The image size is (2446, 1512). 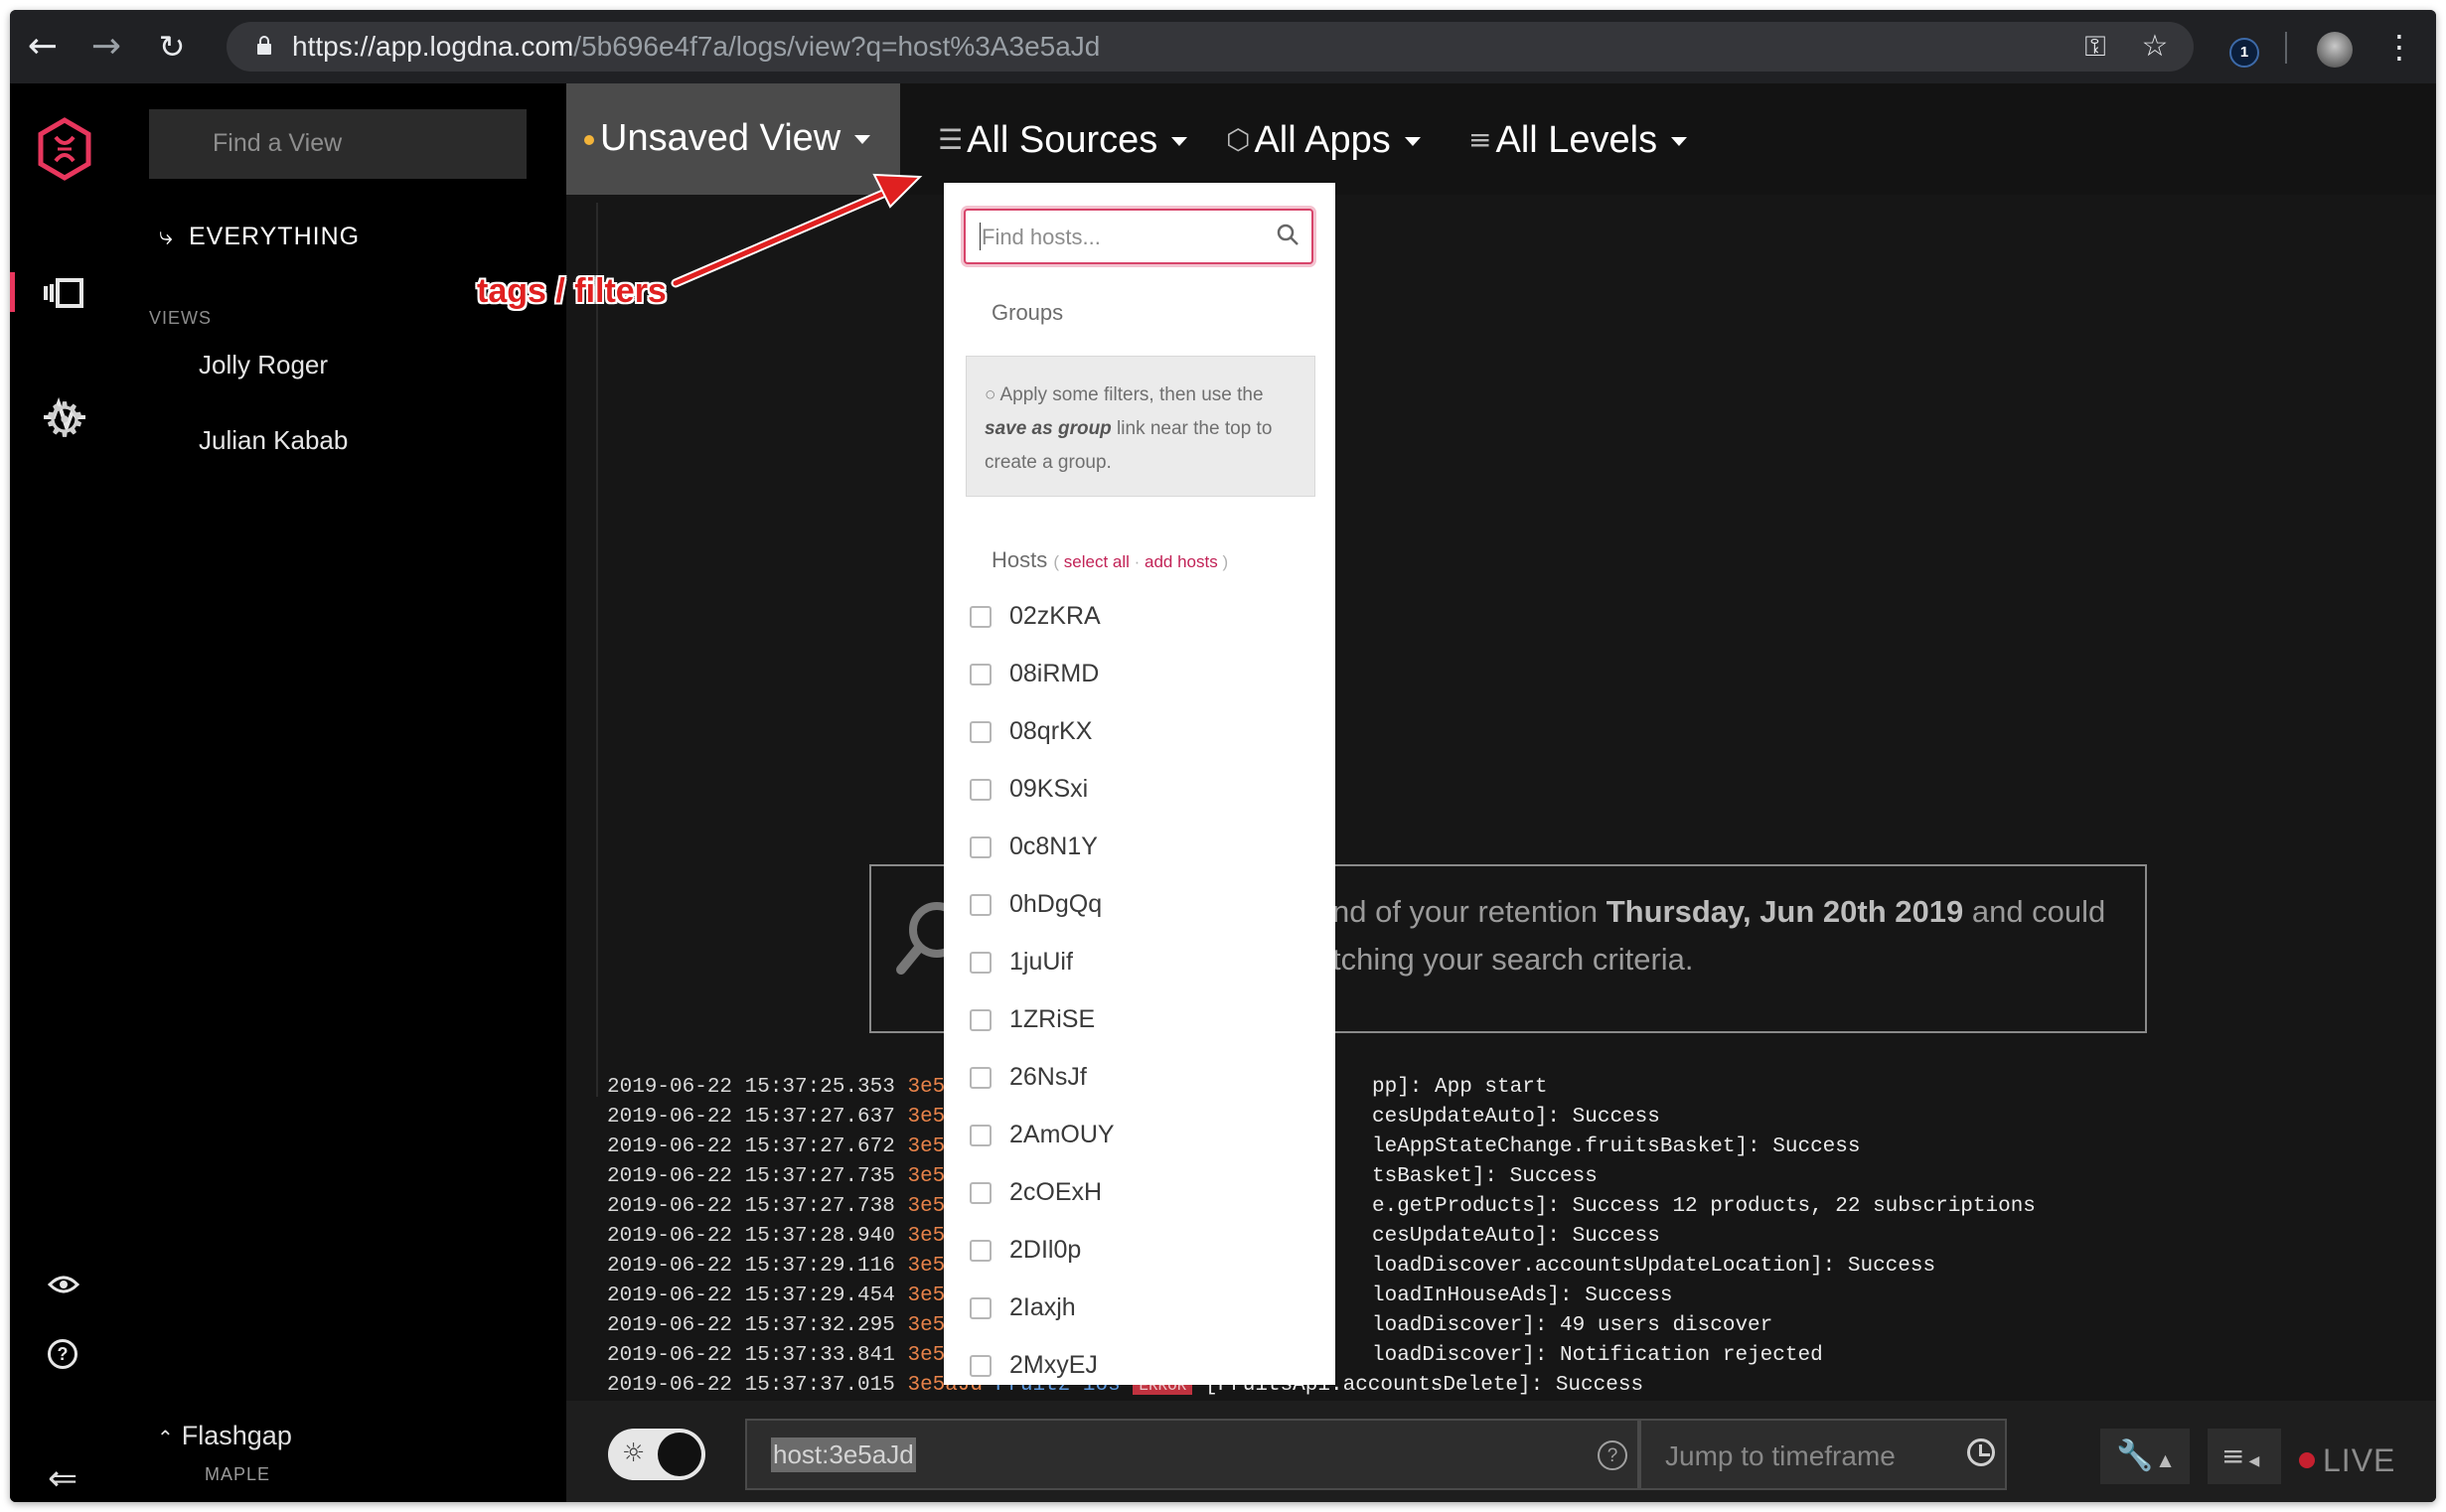 I want to click on tools-button: 🔧 ▲, so click(x=2145, y=1456).